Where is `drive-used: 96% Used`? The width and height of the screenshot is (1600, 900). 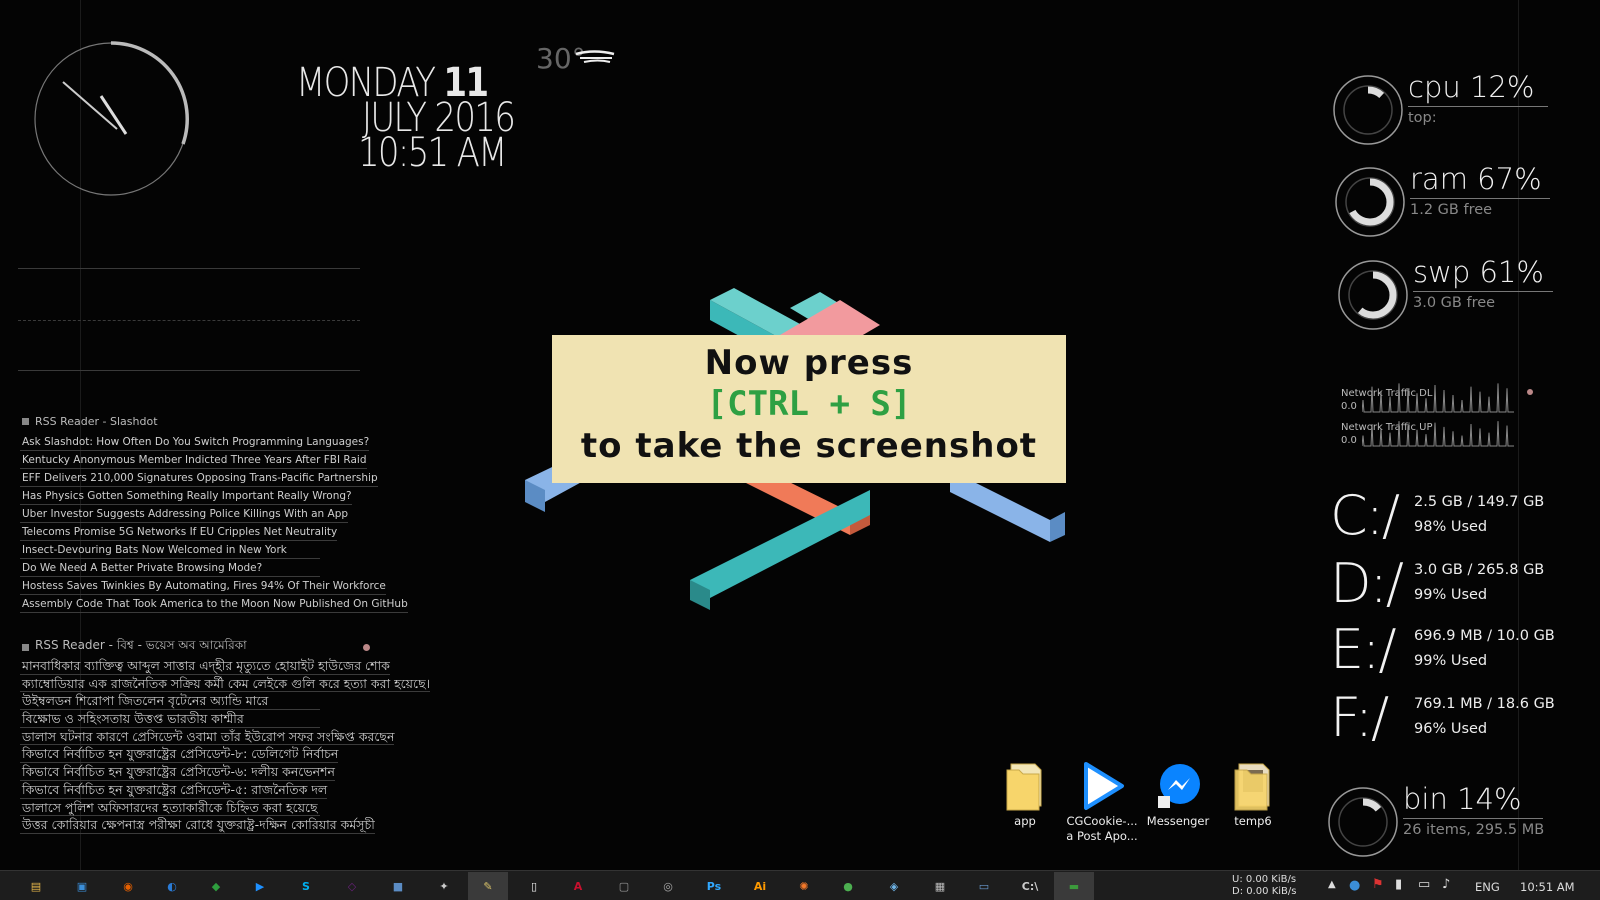
drive-used: 96% Used is located at coordinates (1451, 729).